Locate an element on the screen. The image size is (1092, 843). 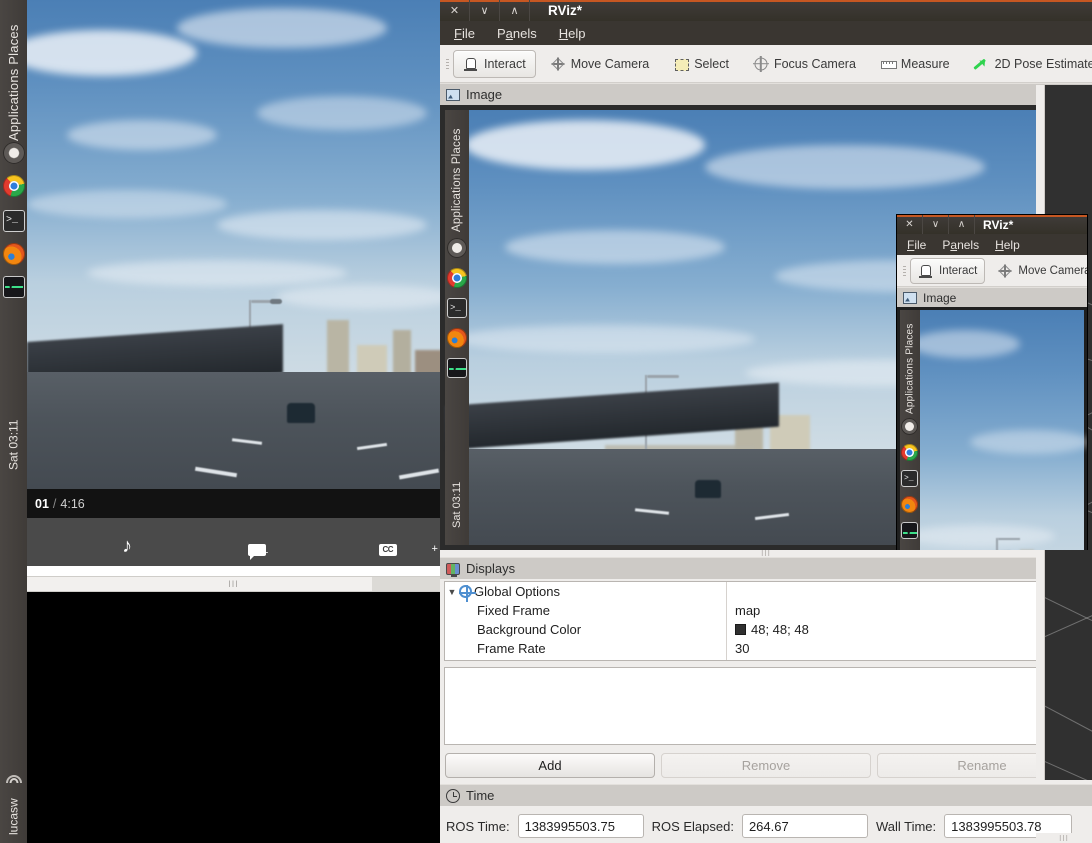
ros-time-field: 1383995503.75 is located at coordinates (580, 826).